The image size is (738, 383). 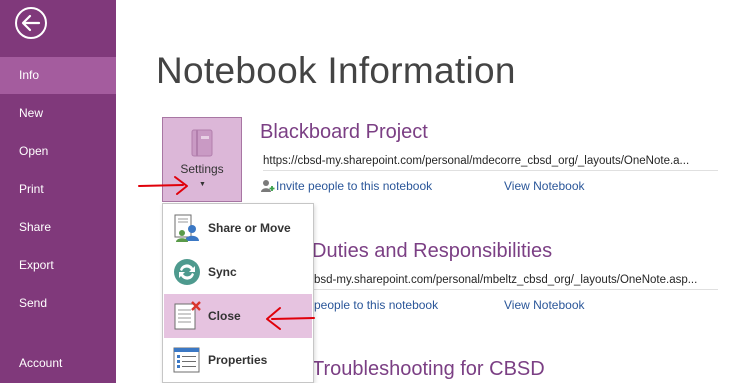 I want to click on invite-people-link: people to this notebook, so click(x=376, y=305).